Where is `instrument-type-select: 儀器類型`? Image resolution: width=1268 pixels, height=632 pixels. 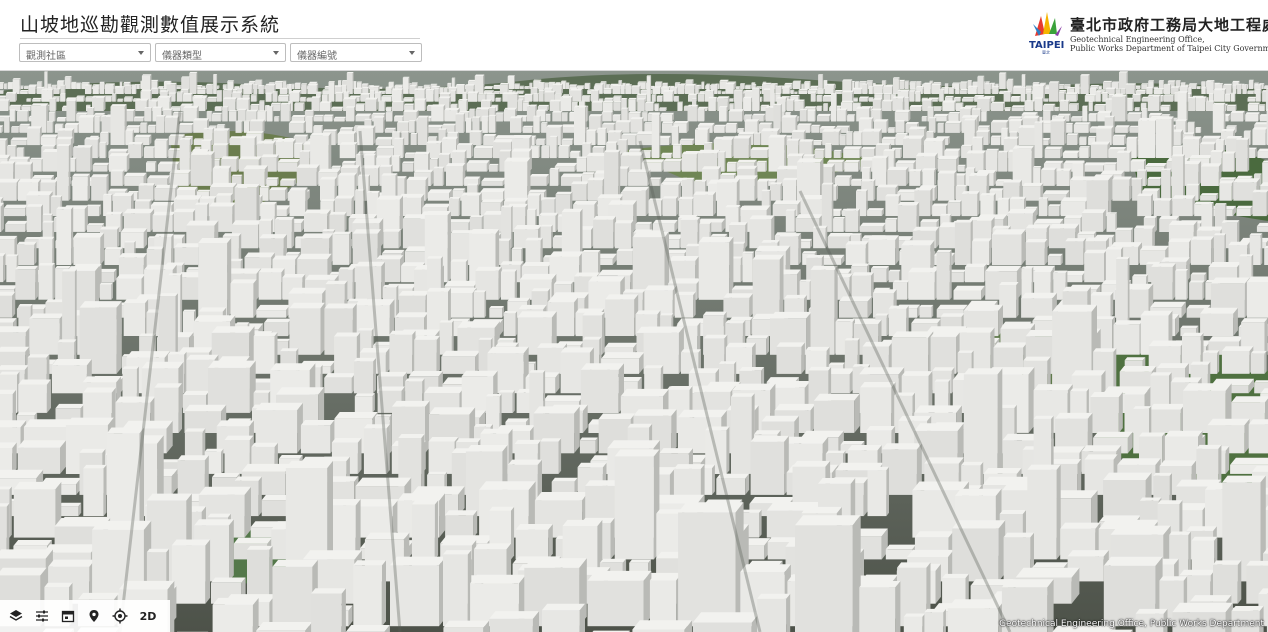 instrument-type-select: 儀器類型 is located at coordinates (220, 52).